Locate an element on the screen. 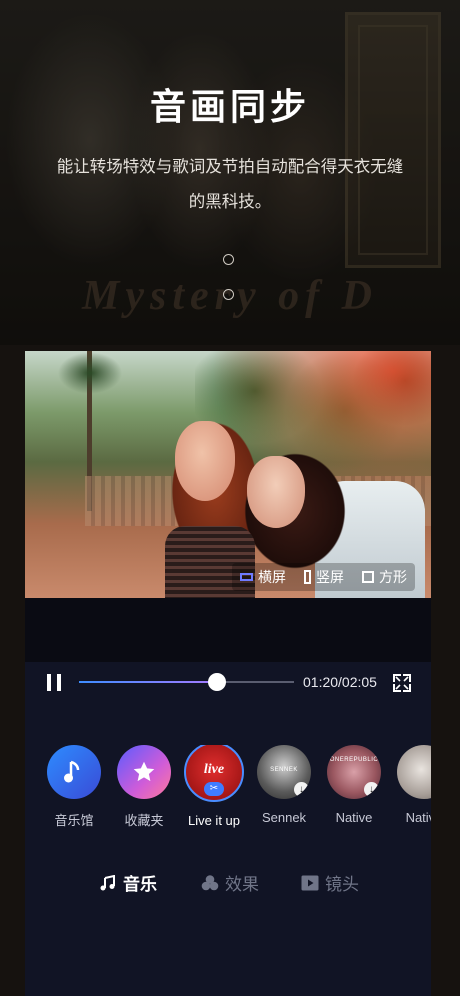 The width and height of the screenshot is (460, 996). aspect-square-option: 方形 is located at coordinates (384, 577).